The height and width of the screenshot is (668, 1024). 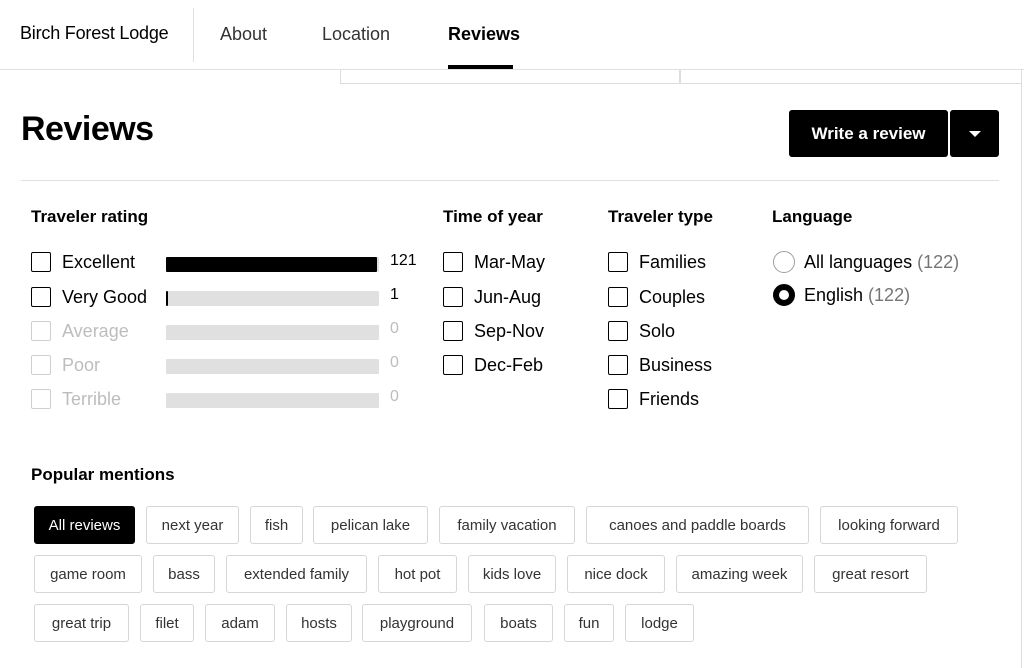 I want to click on rating-label: Terrible, so click(x=92, y=398).